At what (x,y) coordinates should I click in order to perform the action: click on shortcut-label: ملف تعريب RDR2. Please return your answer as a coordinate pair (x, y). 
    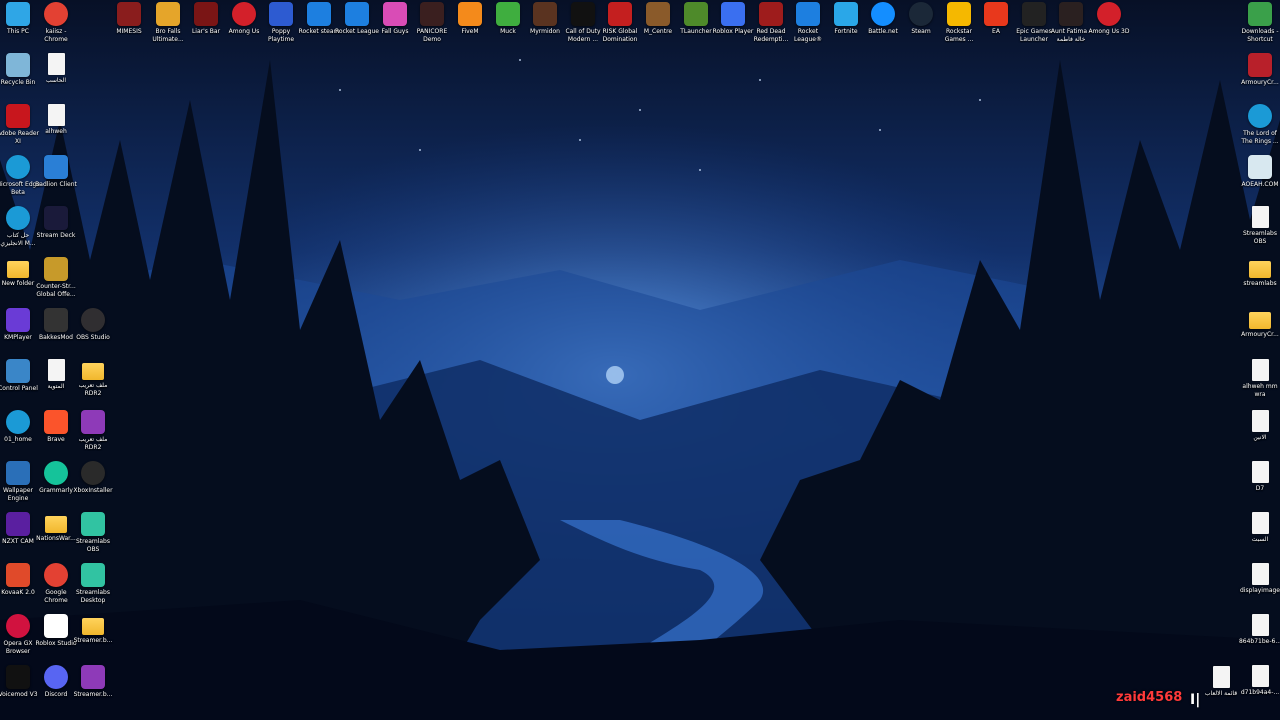
    Looking at the image, I should click on (93, 389).